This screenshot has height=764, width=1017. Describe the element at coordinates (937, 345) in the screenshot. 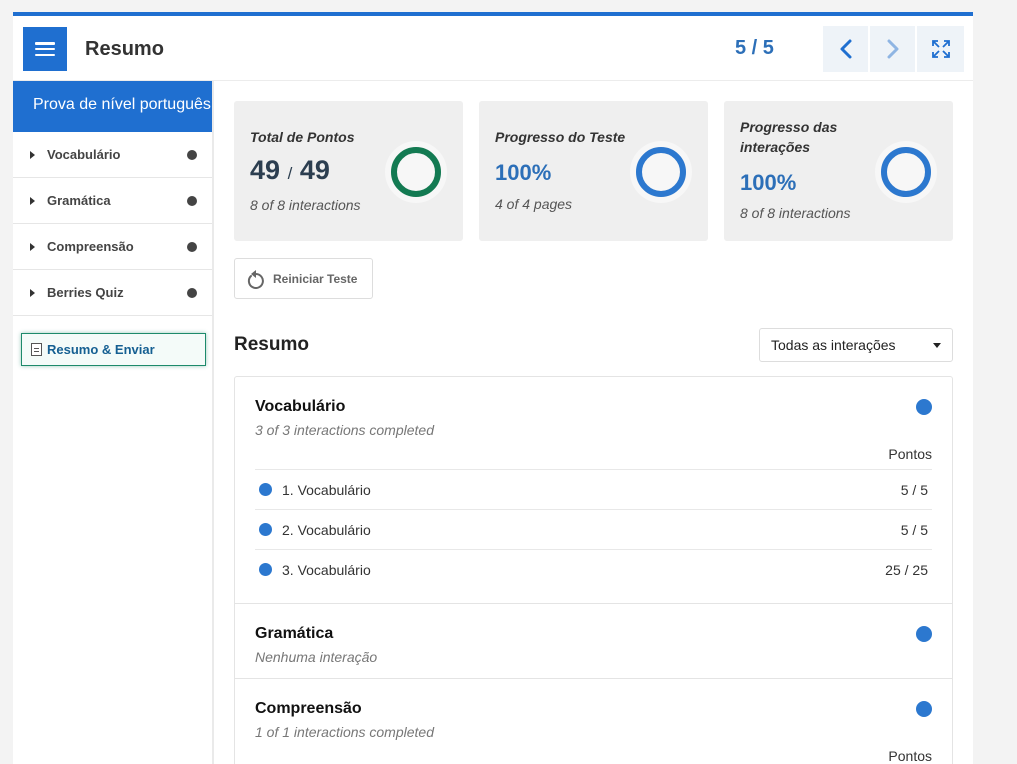

I see `caret-down-icon` at that location.